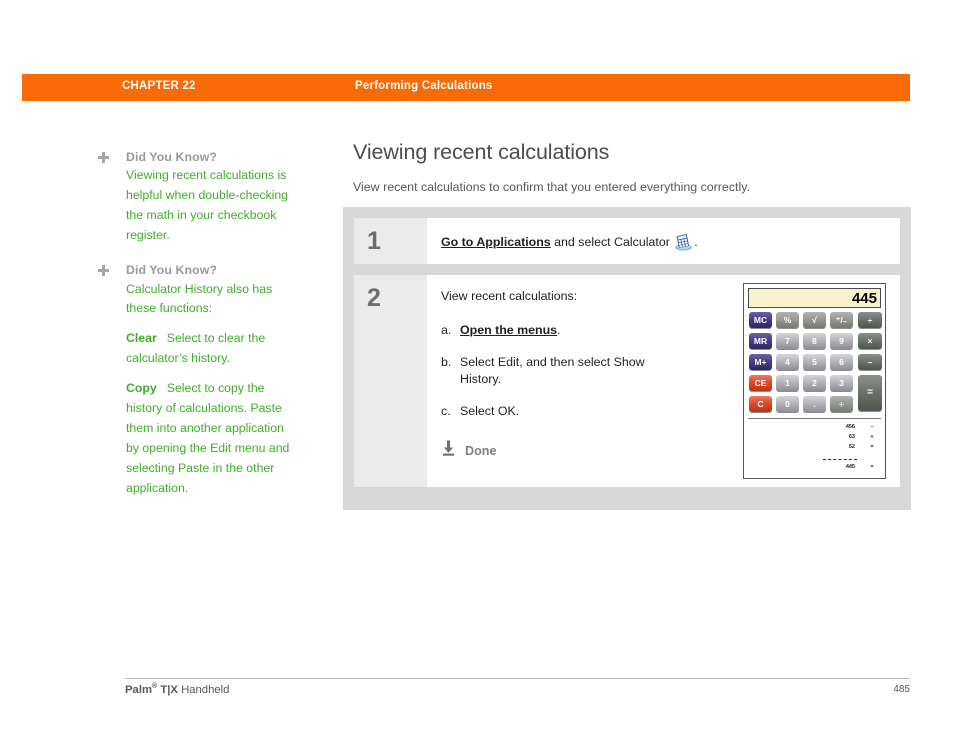 This screenshot has width=954, height=738. Describe the element at coordinates (559, 329) in the screenshot. I see `substep-text-tail: .` at that location.